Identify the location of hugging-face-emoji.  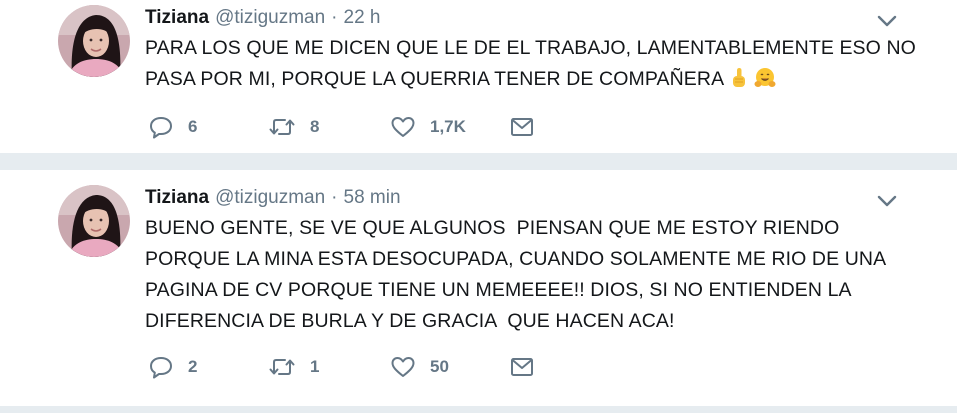
(765, 78).